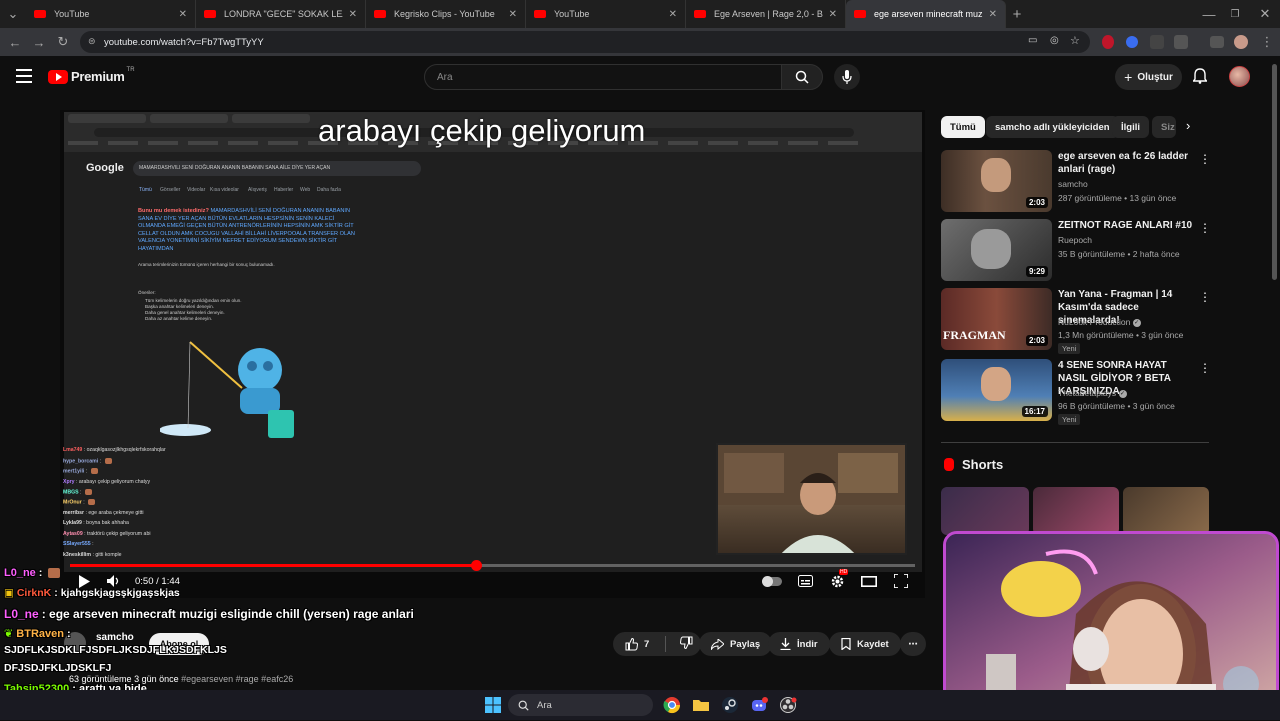 The height and width of the screenshot is (721, 1280). I want to click on search-input: Ara, so click(603, 77).